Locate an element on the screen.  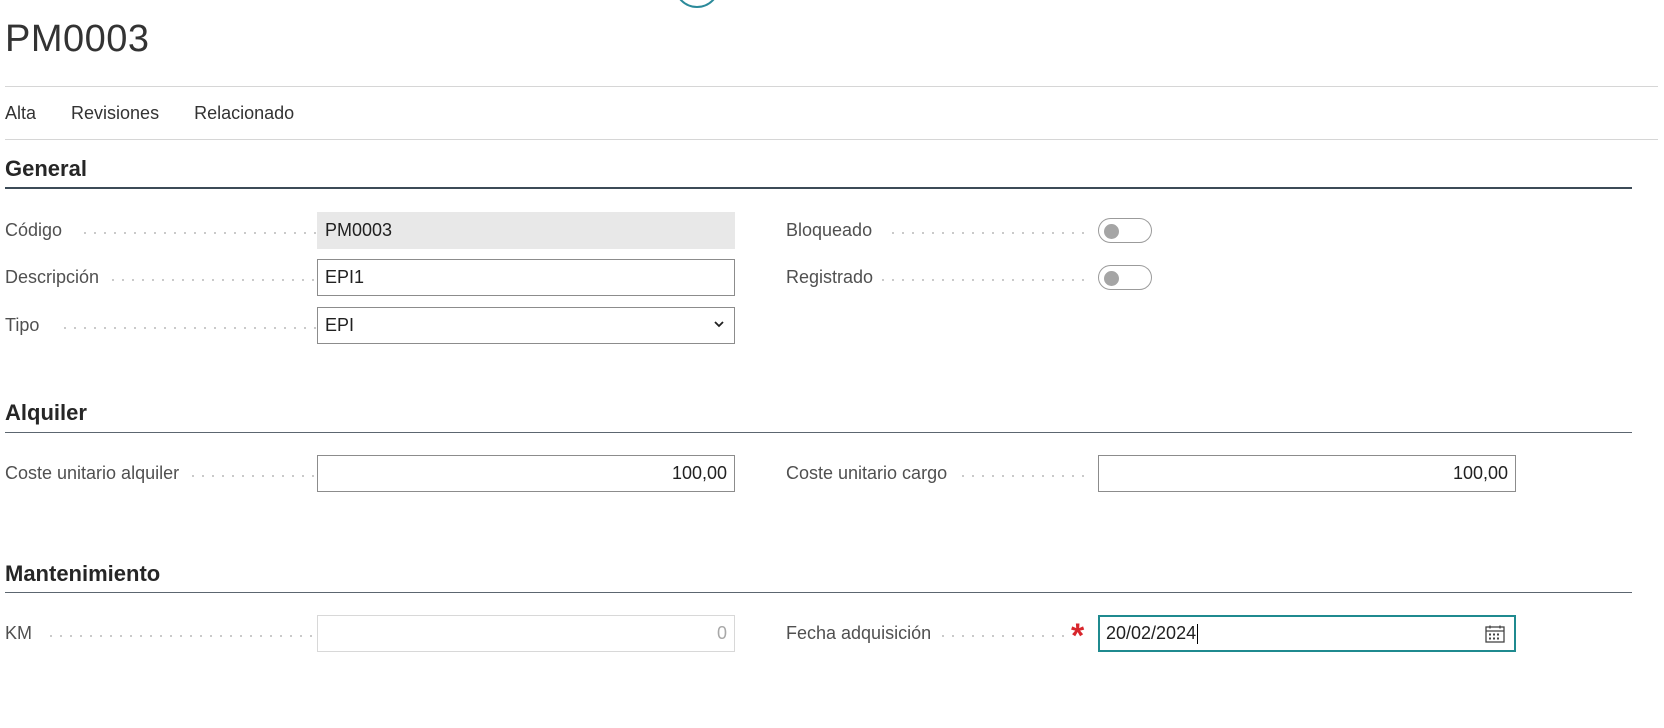
coste-cargo-field: 100,00 is located at coordinates (1307, 473).